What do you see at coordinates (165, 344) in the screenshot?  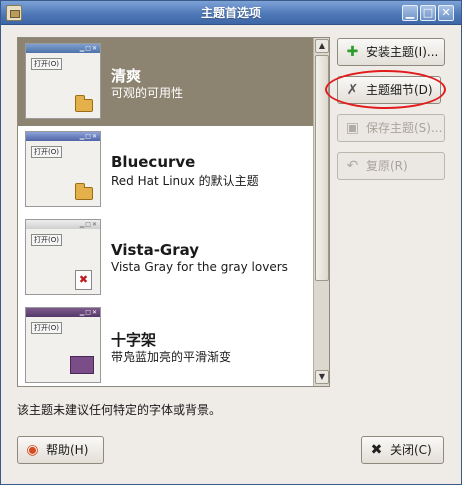 I see `theme-row-crux: ▁□✕ 打开(O) 十字架 带凫蓝加亮的平滑渐变` at bounding box center [165, 344].